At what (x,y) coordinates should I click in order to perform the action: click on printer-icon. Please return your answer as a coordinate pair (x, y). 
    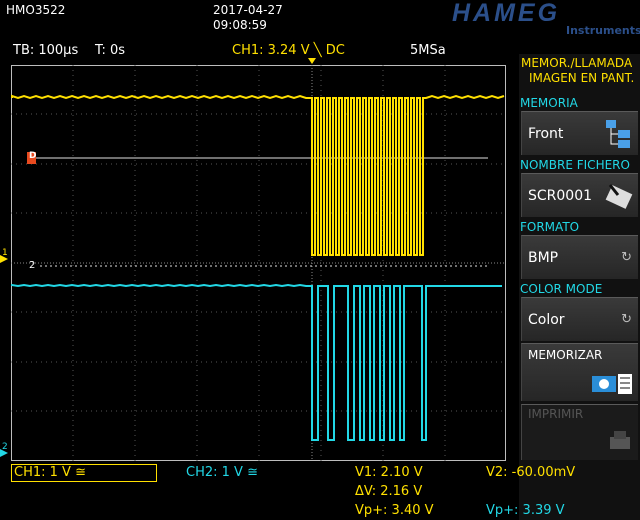
    Looking at the image, I should click on (620, 443).